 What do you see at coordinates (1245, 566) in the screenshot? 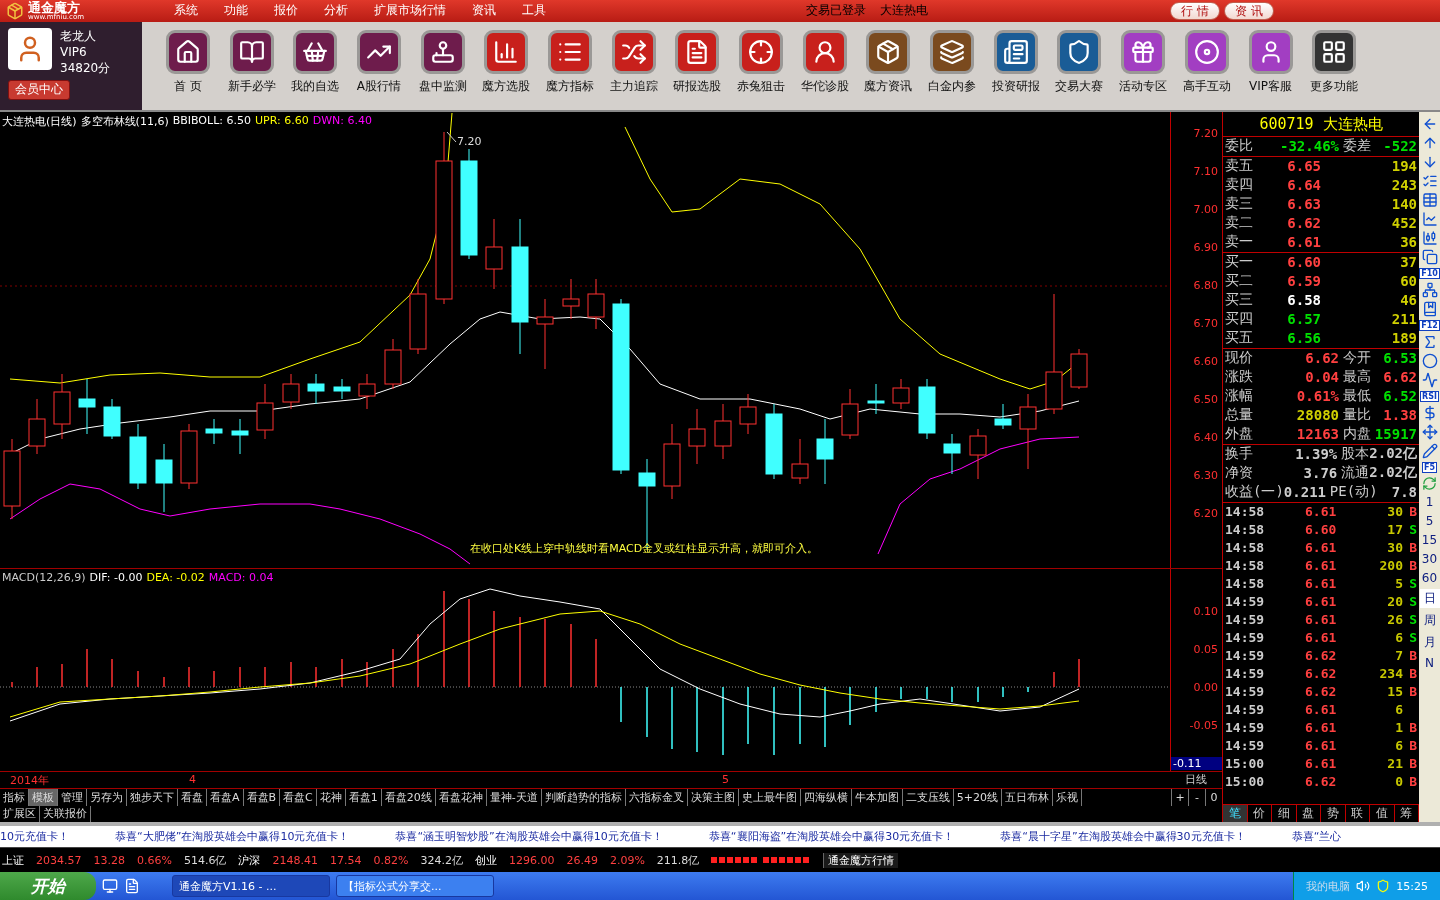
I see `trade-time: 14:58` at bounding box center [1245, 566].